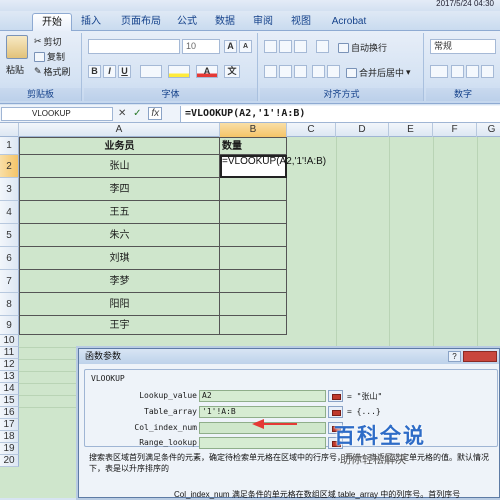 The height and width of the screenshot is (500, 500). Describe the element at coordinates (411, 130) in the screenshot. I see `column-header-e: E` at that location.